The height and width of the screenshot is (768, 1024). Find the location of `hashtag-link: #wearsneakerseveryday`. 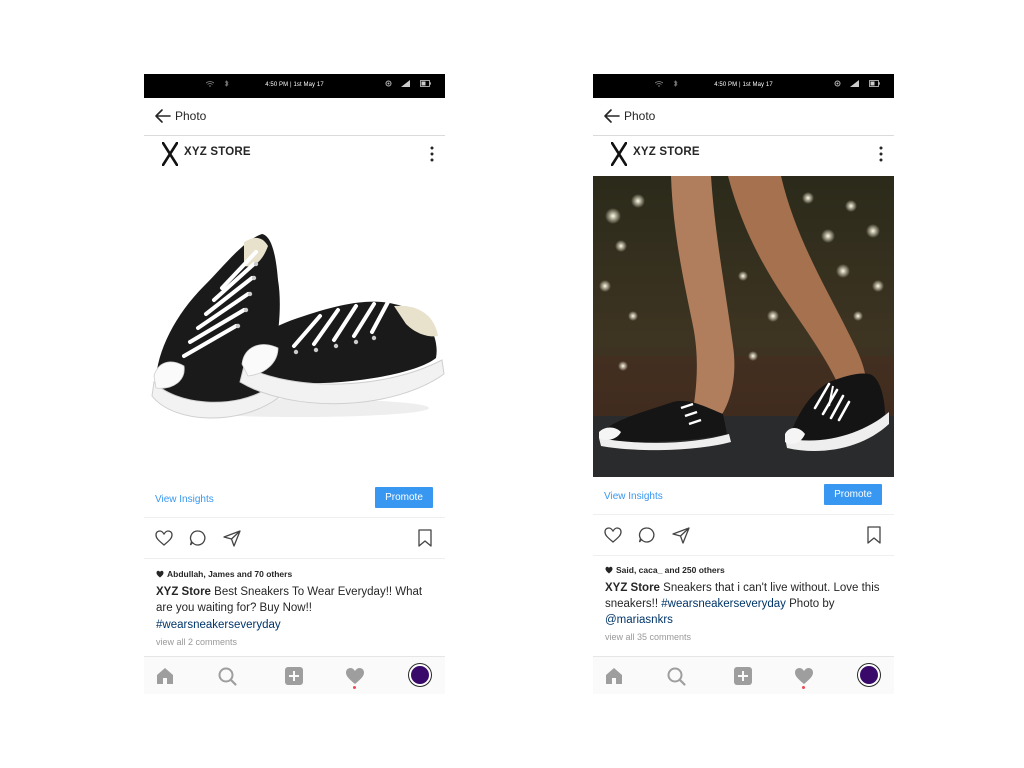

hashtag-link: #wearsneakerseveryday is located at coordinates (218, 625).